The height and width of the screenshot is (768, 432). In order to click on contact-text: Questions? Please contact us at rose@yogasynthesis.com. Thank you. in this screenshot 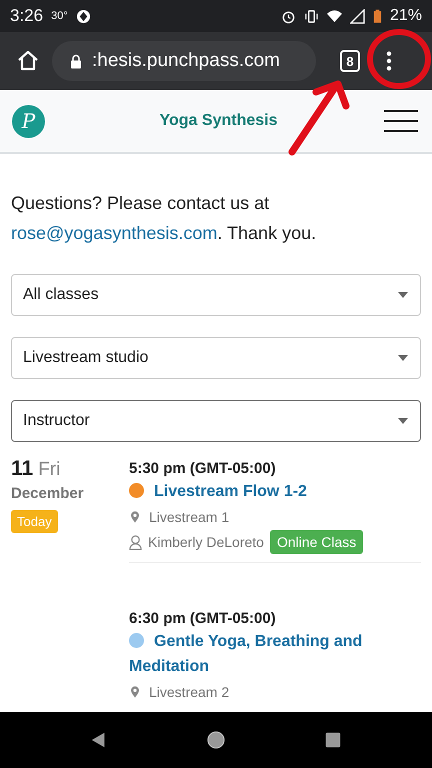, I will do `click(164, 218)`.